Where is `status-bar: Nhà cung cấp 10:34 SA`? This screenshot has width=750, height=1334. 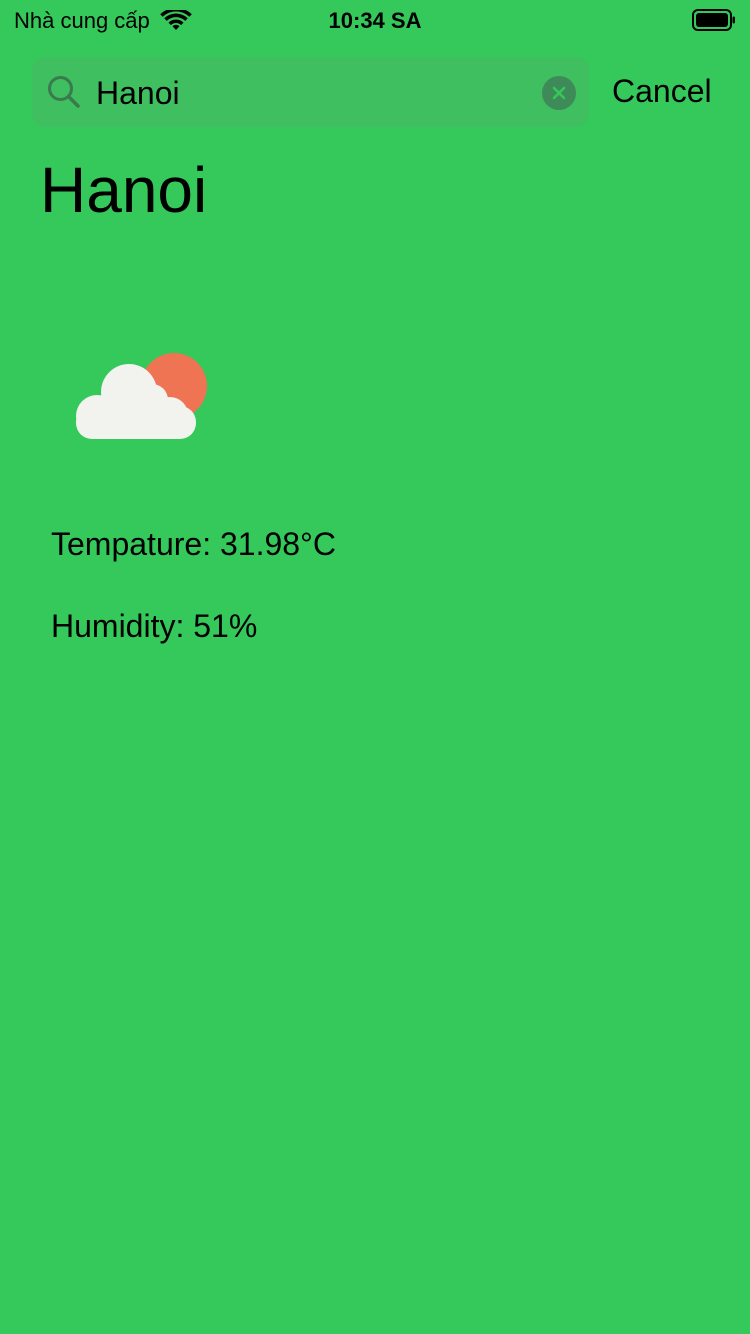
status-bar: Nhà cung cấp 10:34 SA is located at coordinates (375, 20).